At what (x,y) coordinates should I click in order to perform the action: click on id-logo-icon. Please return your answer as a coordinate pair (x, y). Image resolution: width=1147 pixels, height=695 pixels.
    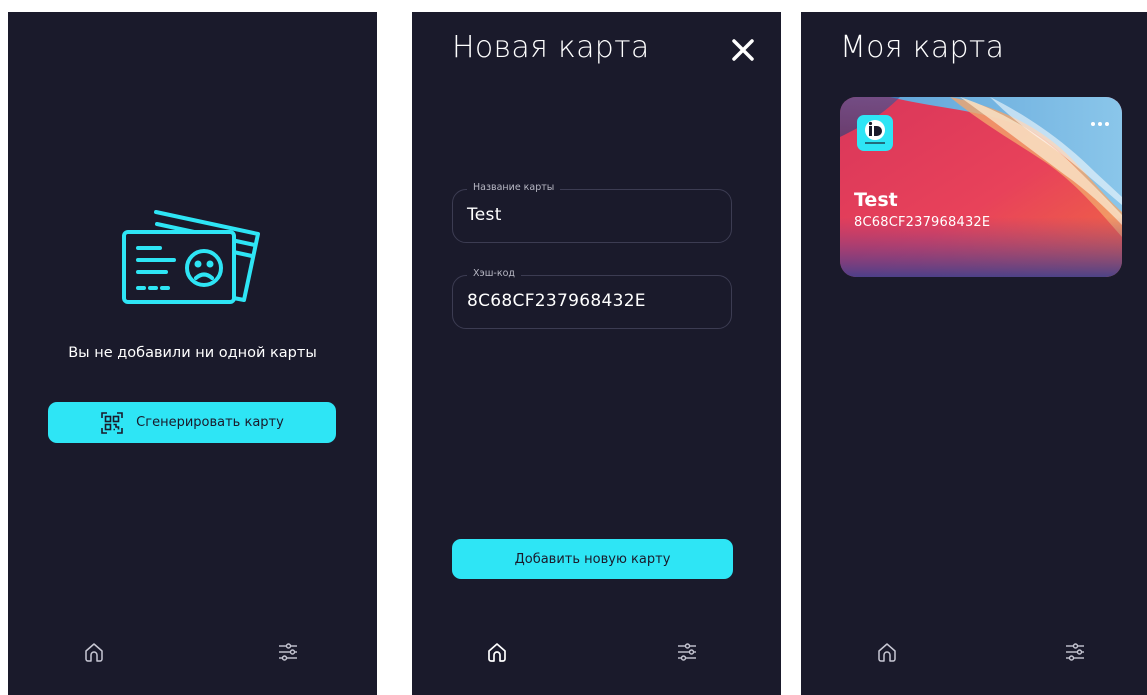
    Looking at the image, I should click on (875, 132).